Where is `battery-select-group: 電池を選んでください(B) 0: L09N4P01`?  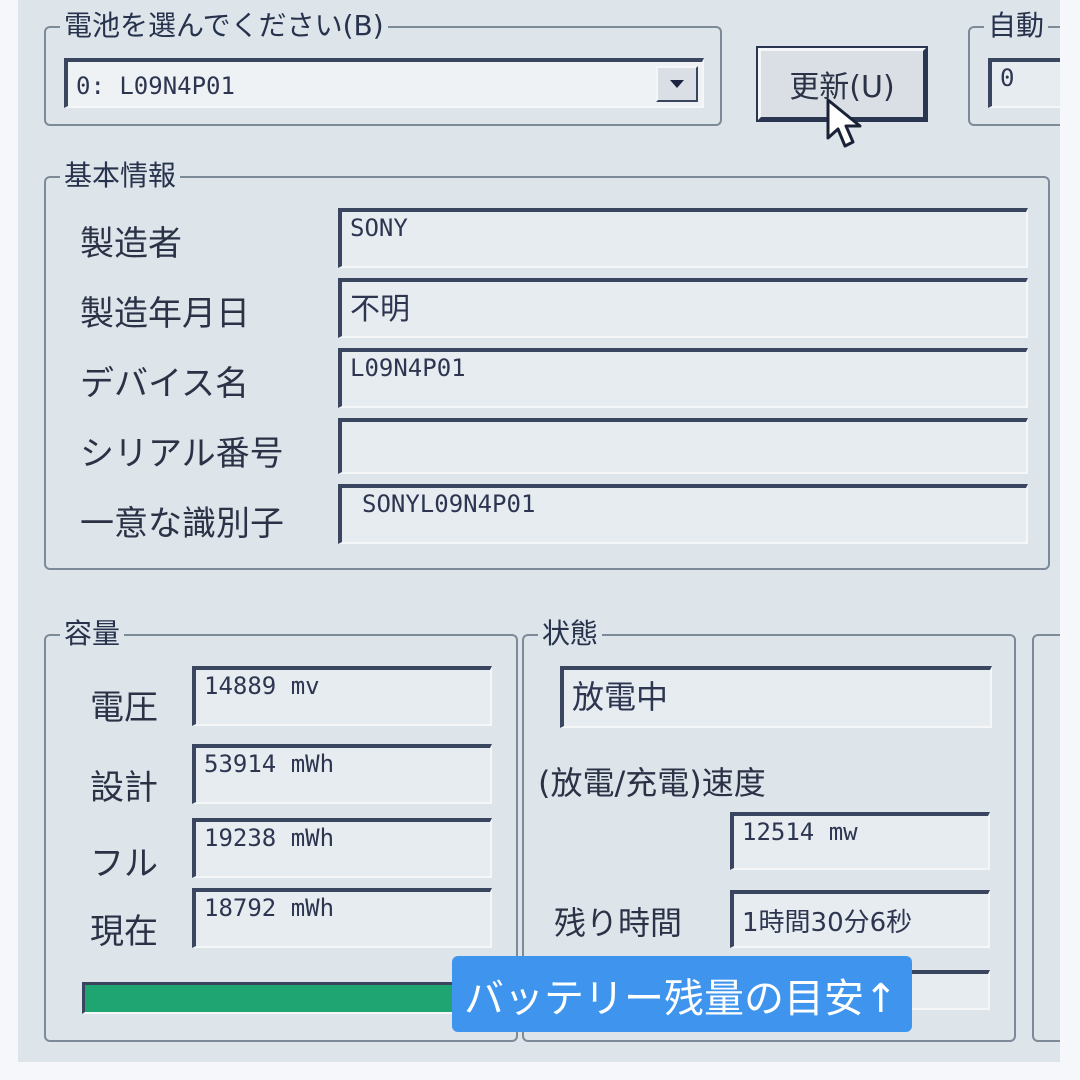
battery-select-group: 電池を選んでください(B) 0: L09N4P01 is located at coordinates (383, 66).